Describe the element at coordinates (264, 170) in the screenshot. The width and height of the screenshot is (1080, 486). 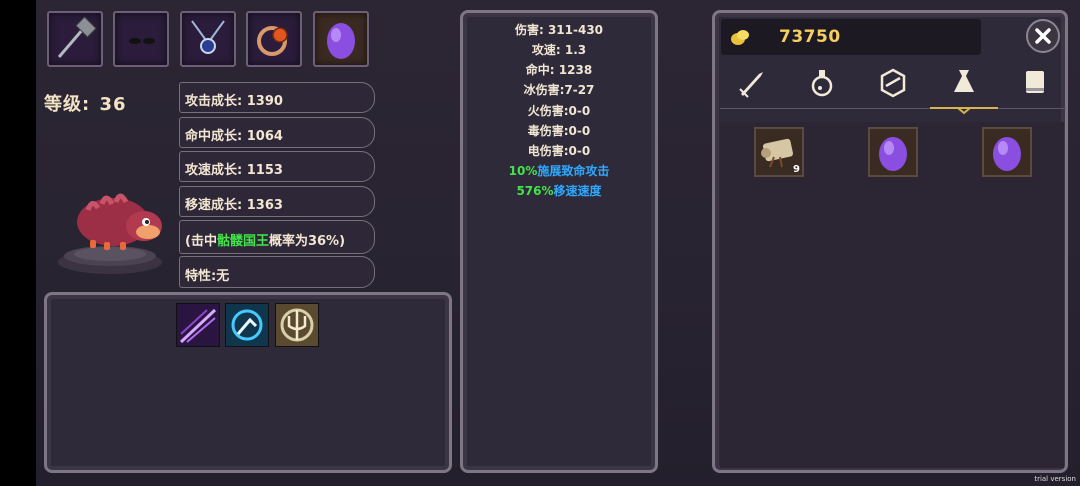
I see `stat-value: 1153` at that location.